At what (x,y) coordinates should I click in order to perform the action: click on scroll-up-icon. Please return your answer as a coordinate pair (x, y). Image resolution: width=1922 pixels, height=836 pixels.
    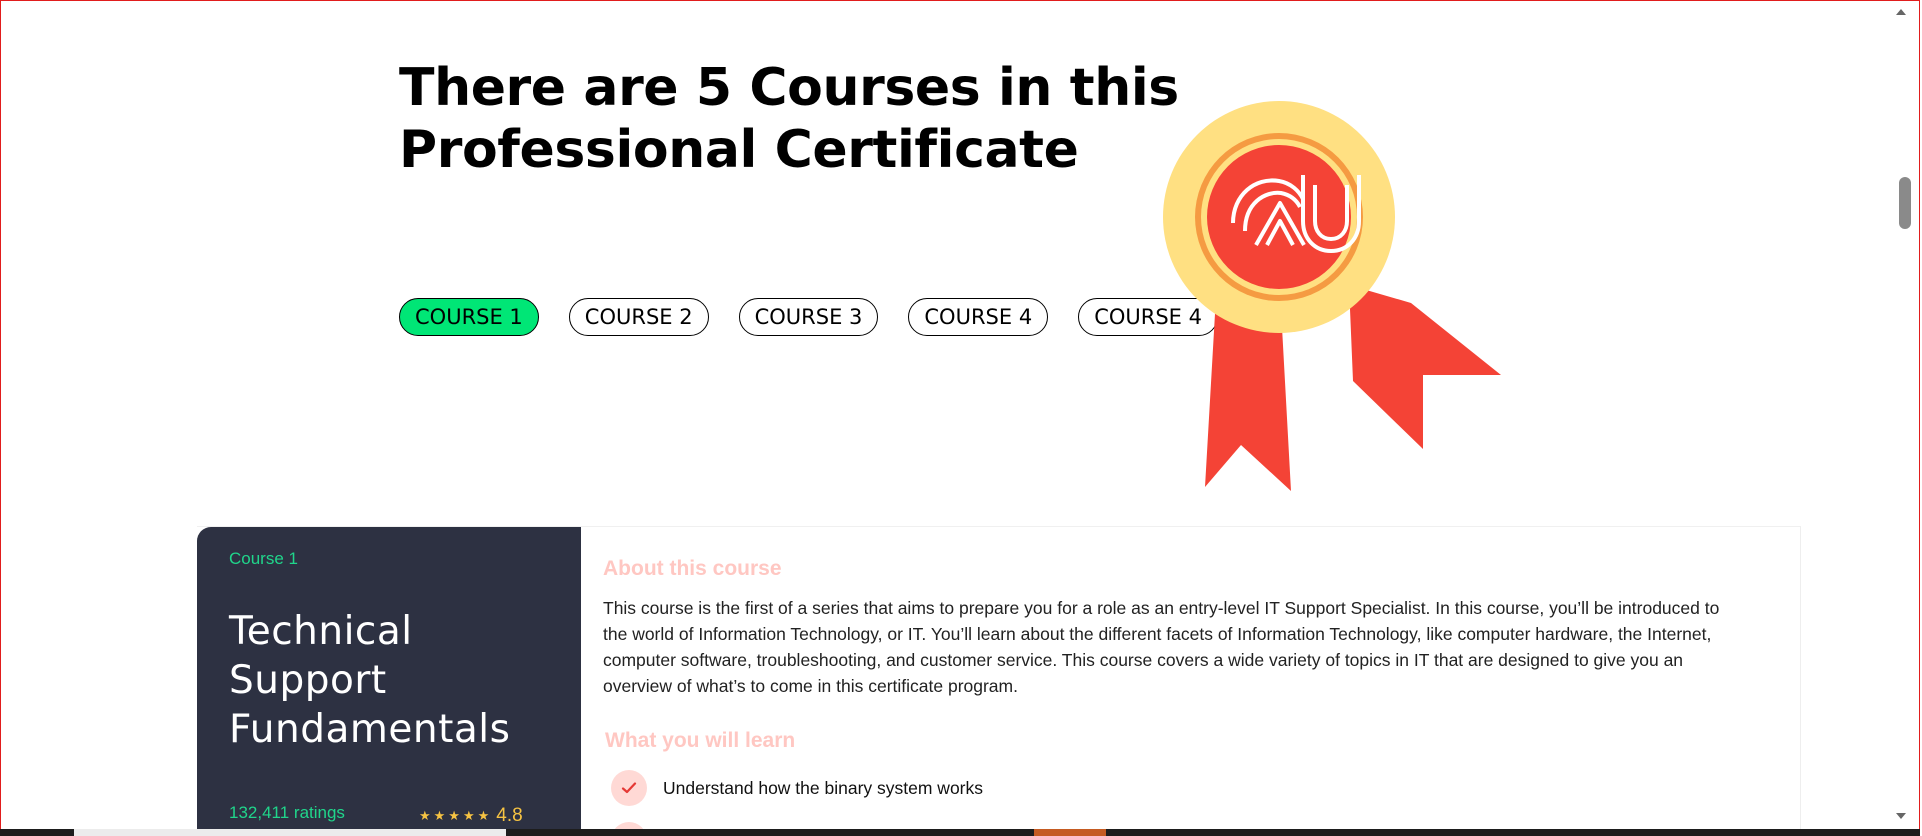
    Looking at the image, I should click on (1901, 12).